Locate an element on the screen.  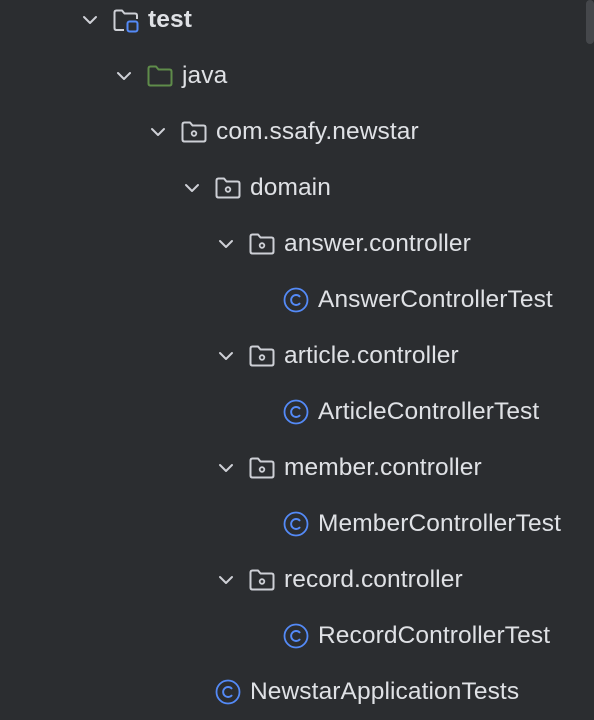
tree-item-package: answer.controller is located at coordinates (297, 250).